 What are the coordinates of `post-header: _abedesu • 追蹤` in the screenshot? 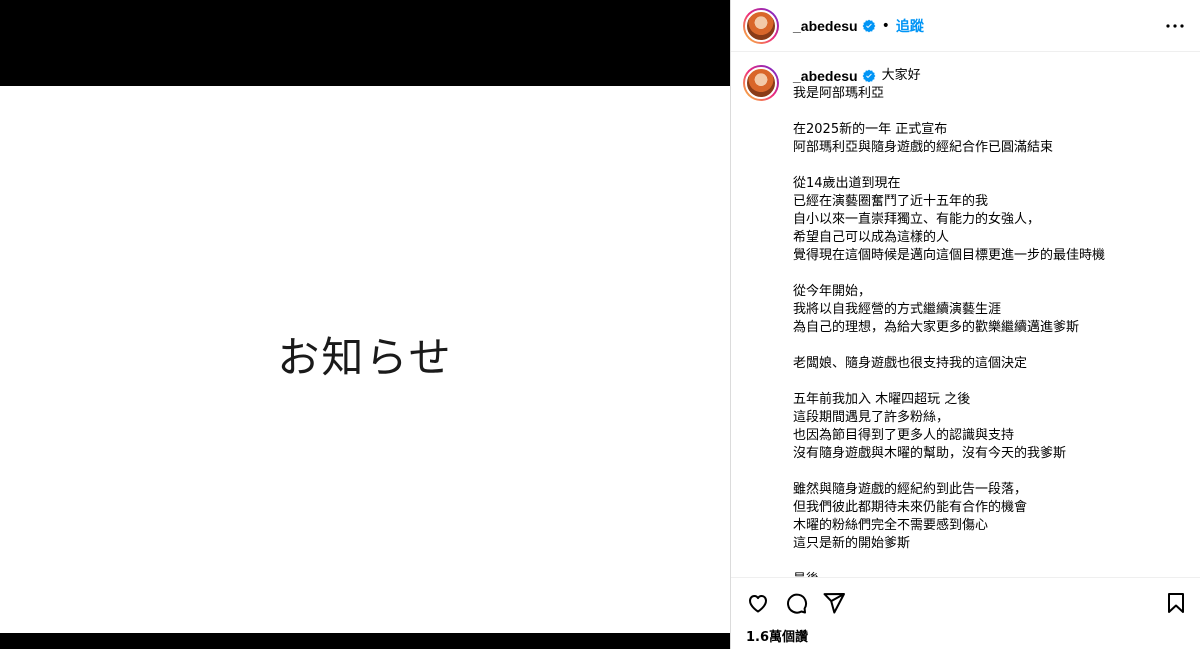 It's located at (965, 26).